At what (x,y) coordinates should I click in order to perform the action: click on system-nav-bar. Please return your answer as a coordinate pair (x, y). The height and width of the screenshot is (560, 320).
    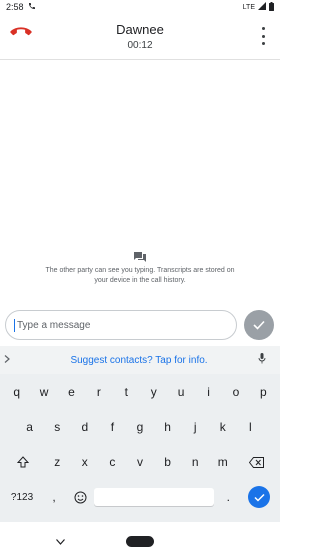
    Looking at the image, I should click on (140, 541).